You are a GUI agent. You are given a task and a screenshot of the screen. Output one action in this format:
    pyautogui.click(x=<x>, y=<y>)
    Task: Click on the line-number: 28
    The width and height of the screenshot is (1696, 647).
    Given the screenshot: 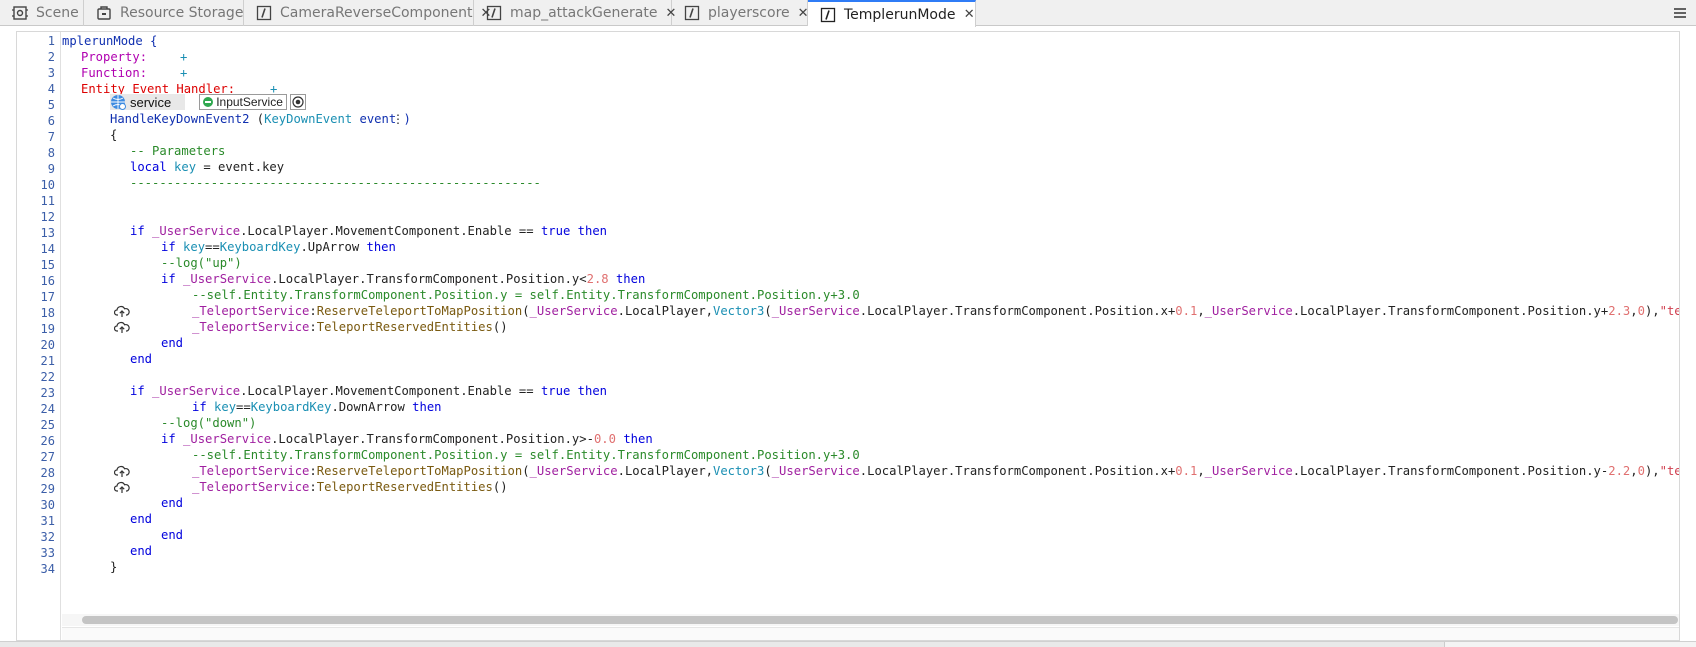 What is the action you would take?
    pyautogui.click(x=47, y=473)
    